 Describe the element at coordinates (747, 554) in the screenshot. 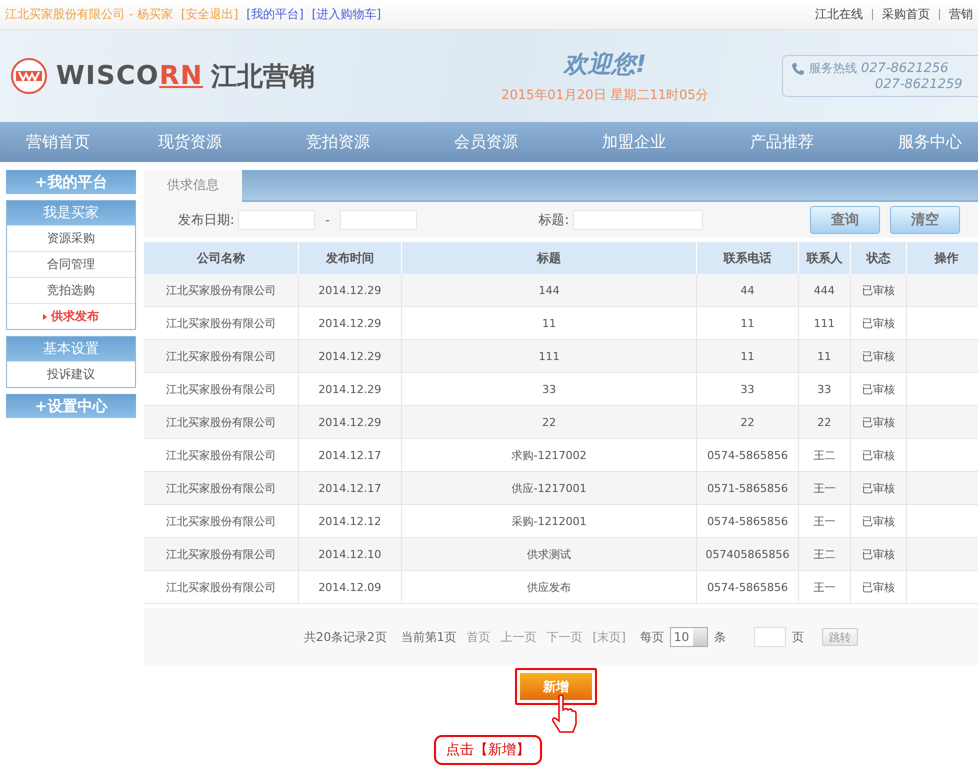

I see `table-cell: 057405865856` at that location.